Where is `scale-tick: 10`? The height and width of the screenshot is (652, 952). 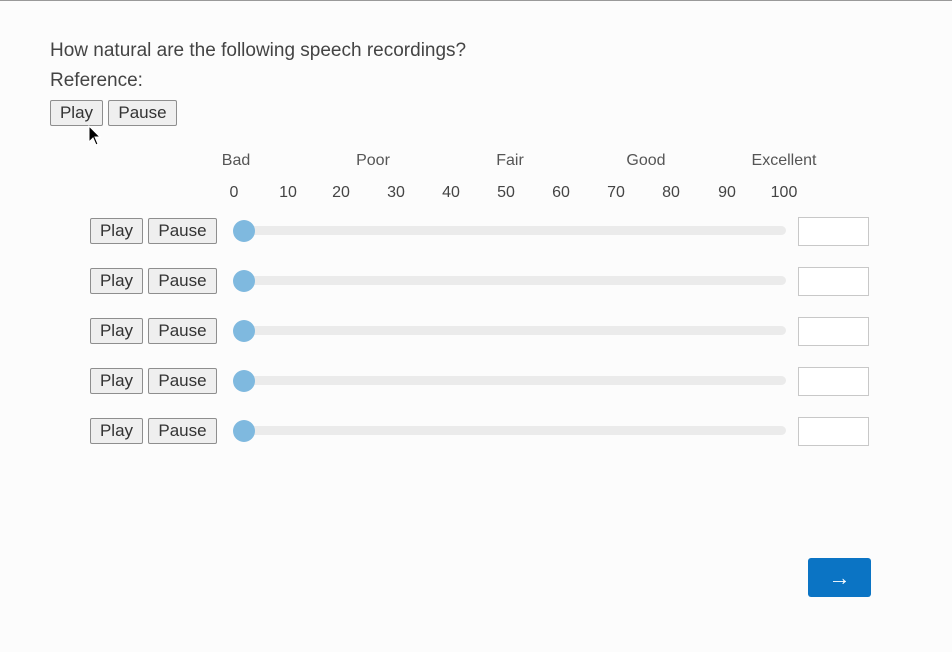 scale-tick: 10 is located at coordinates (288, 192).